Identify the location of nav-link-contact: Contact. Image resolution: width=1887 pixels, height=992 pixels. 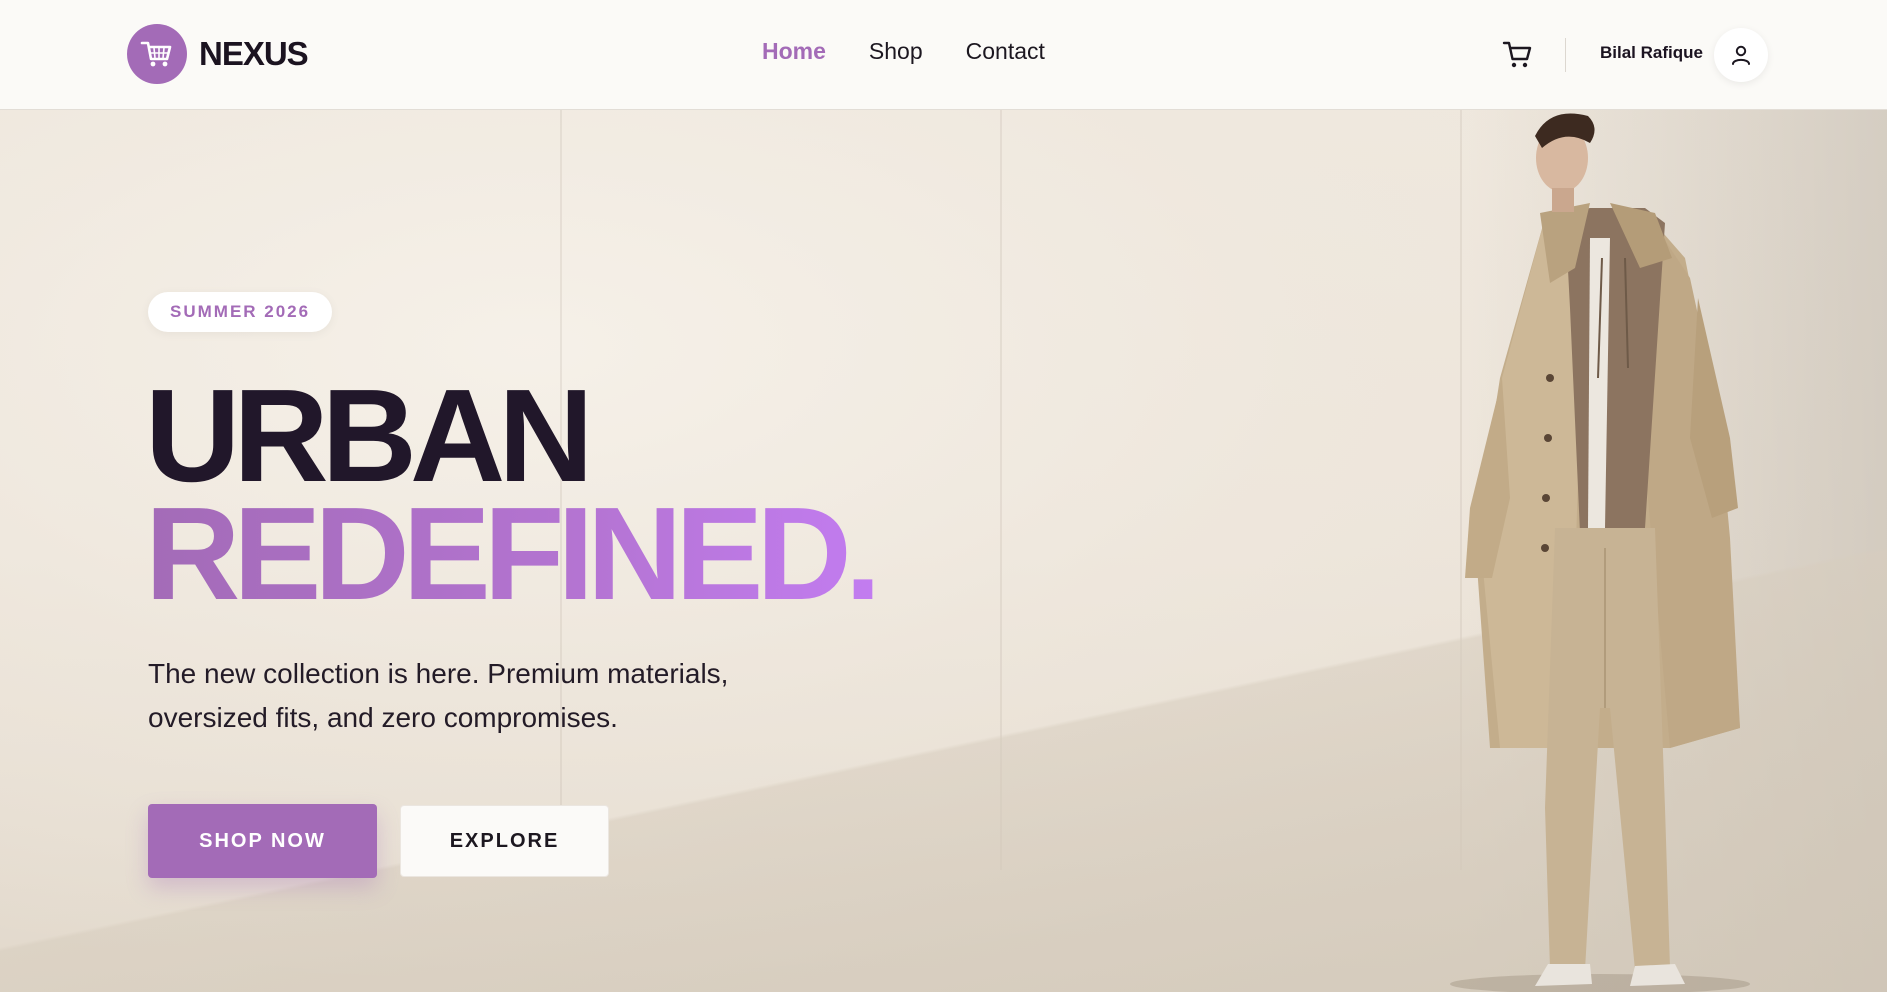
(1005, 51).